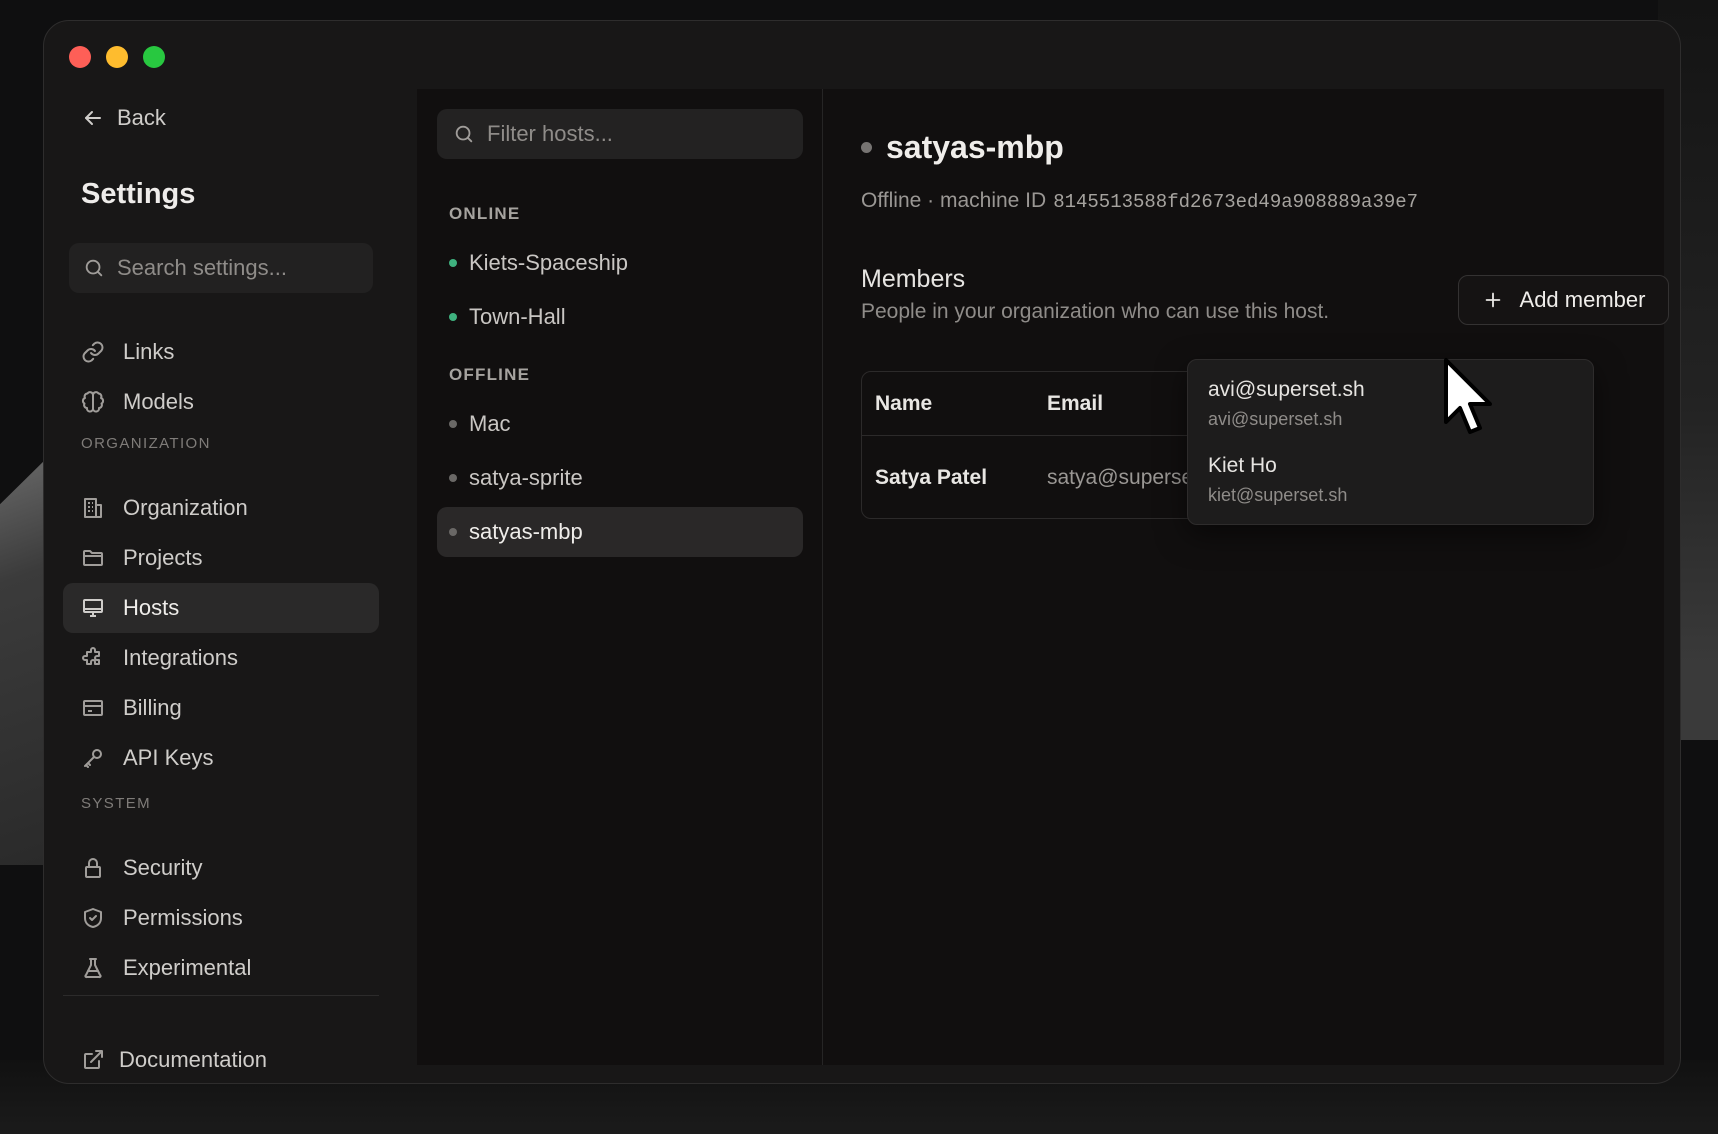 The height and width of the screenshot is (1134, 1718). What do you see at coordinates (1236, 202) in the screenshot?
I see `machine-id: 8145513588fd2673ed49a908889a39e7` at bounding box center [1236, 202].